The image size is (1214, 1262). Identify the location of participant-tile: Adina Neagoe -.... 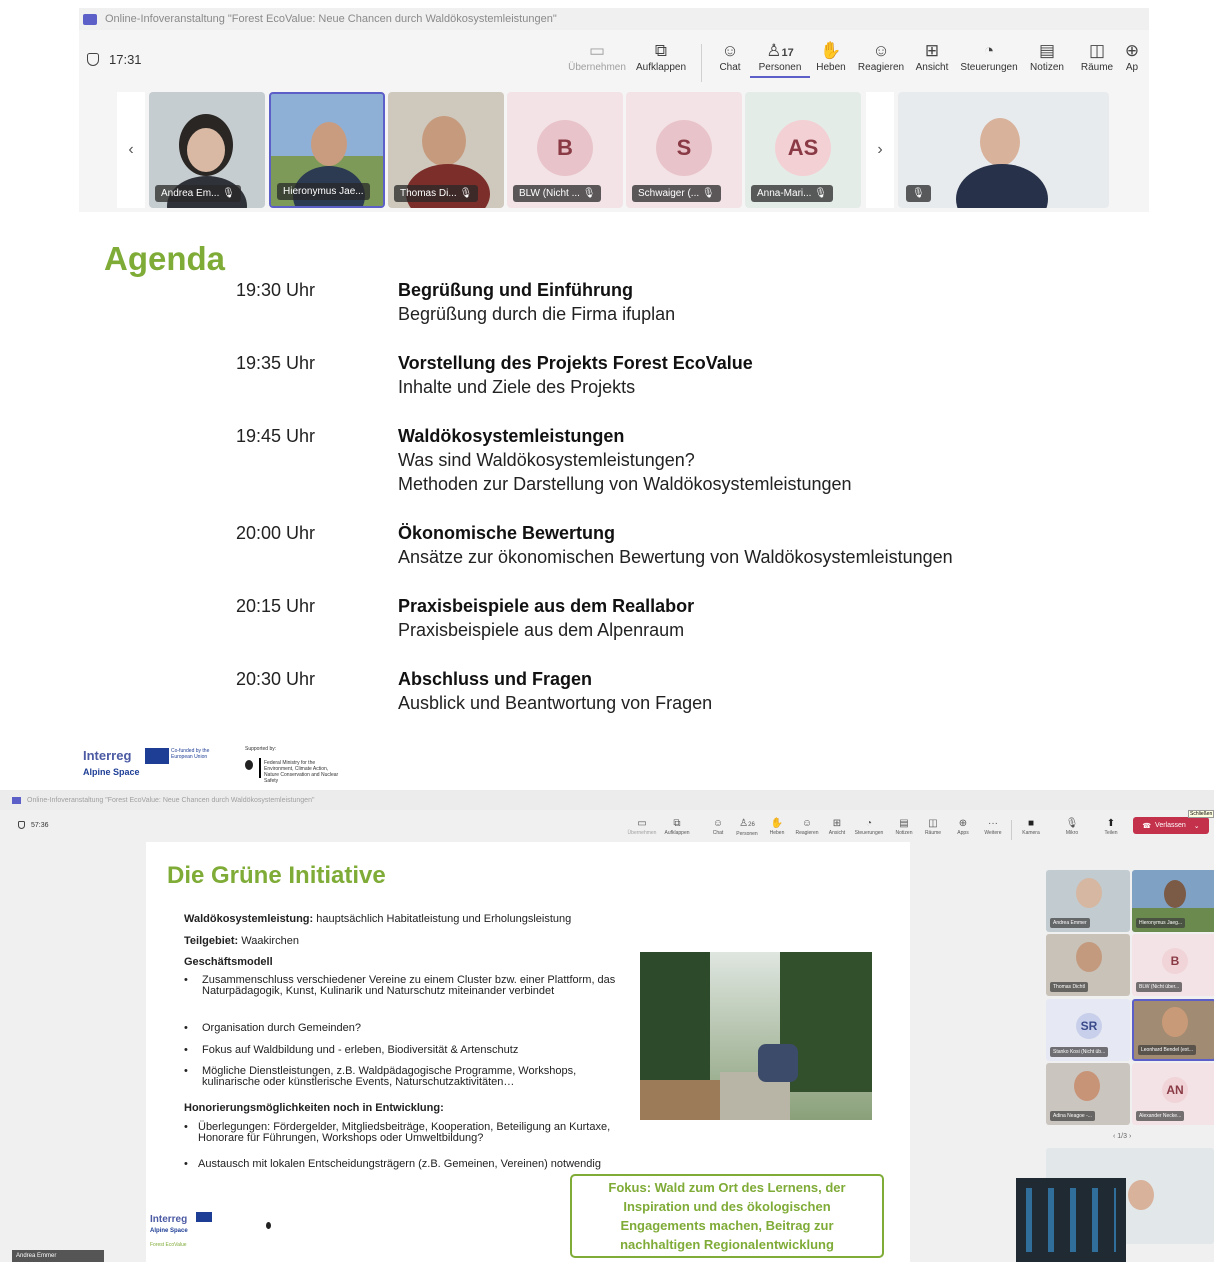
(1088, 1094).